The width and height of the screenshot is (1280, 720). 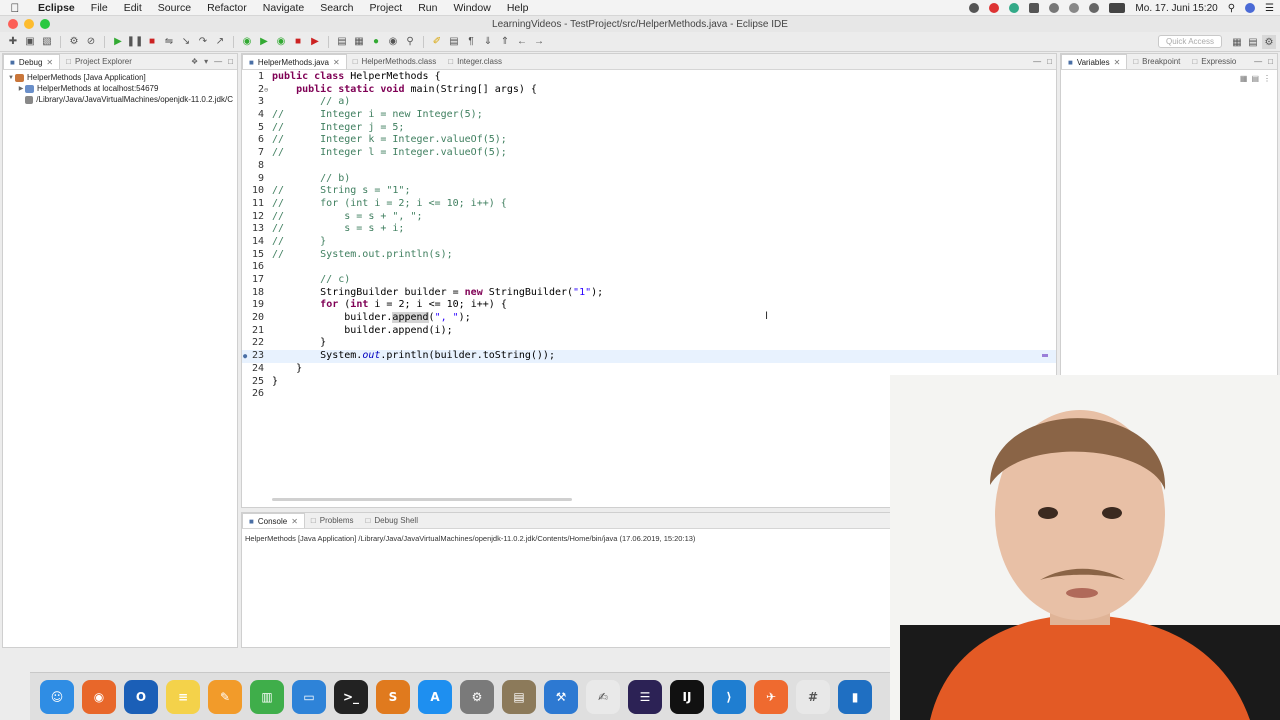 I want to click on breakpoint-marker-icon: ●, so click(x=245, y=356).